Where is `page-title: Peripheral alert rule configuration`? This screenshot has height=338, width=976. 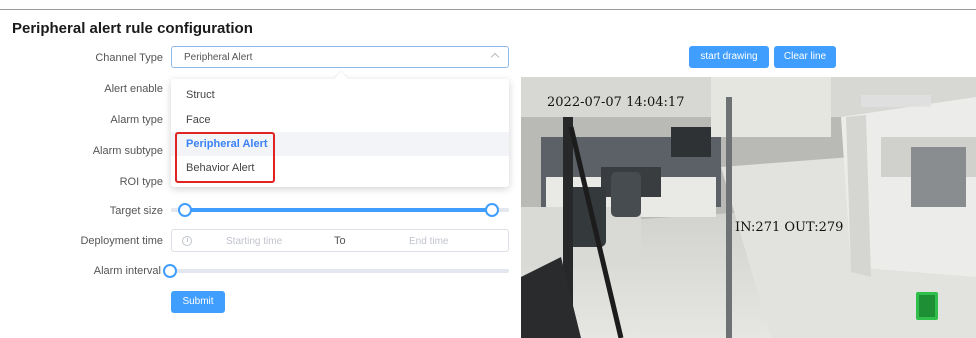
page-title: Peripheral alert rule configuration is located at coordinates (132, 28).